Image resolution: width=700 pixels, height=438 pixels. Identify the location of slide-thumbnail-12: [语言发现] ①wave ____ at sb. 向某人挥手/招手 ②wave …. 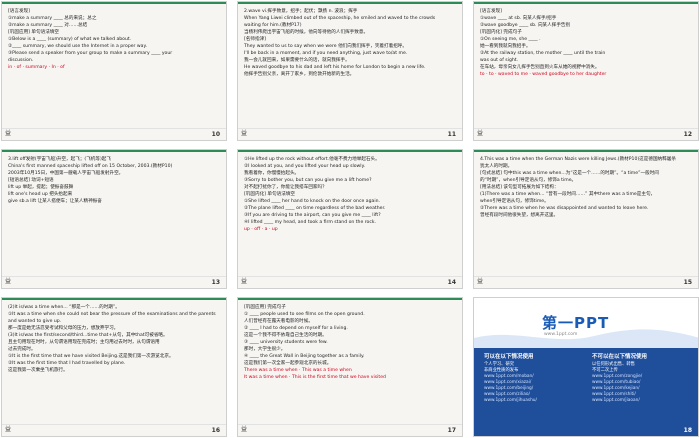
(586, 71).